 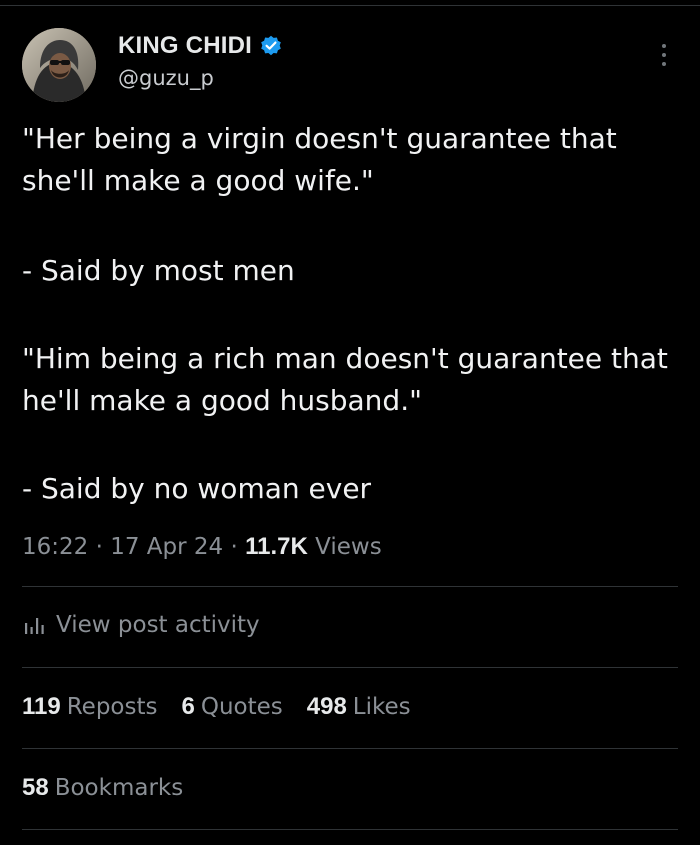 What do you see at coordinates (158, 270) in the screenshot?
I see `tweet-paragraph: - Said by most men` at bounding box center [158, 270].